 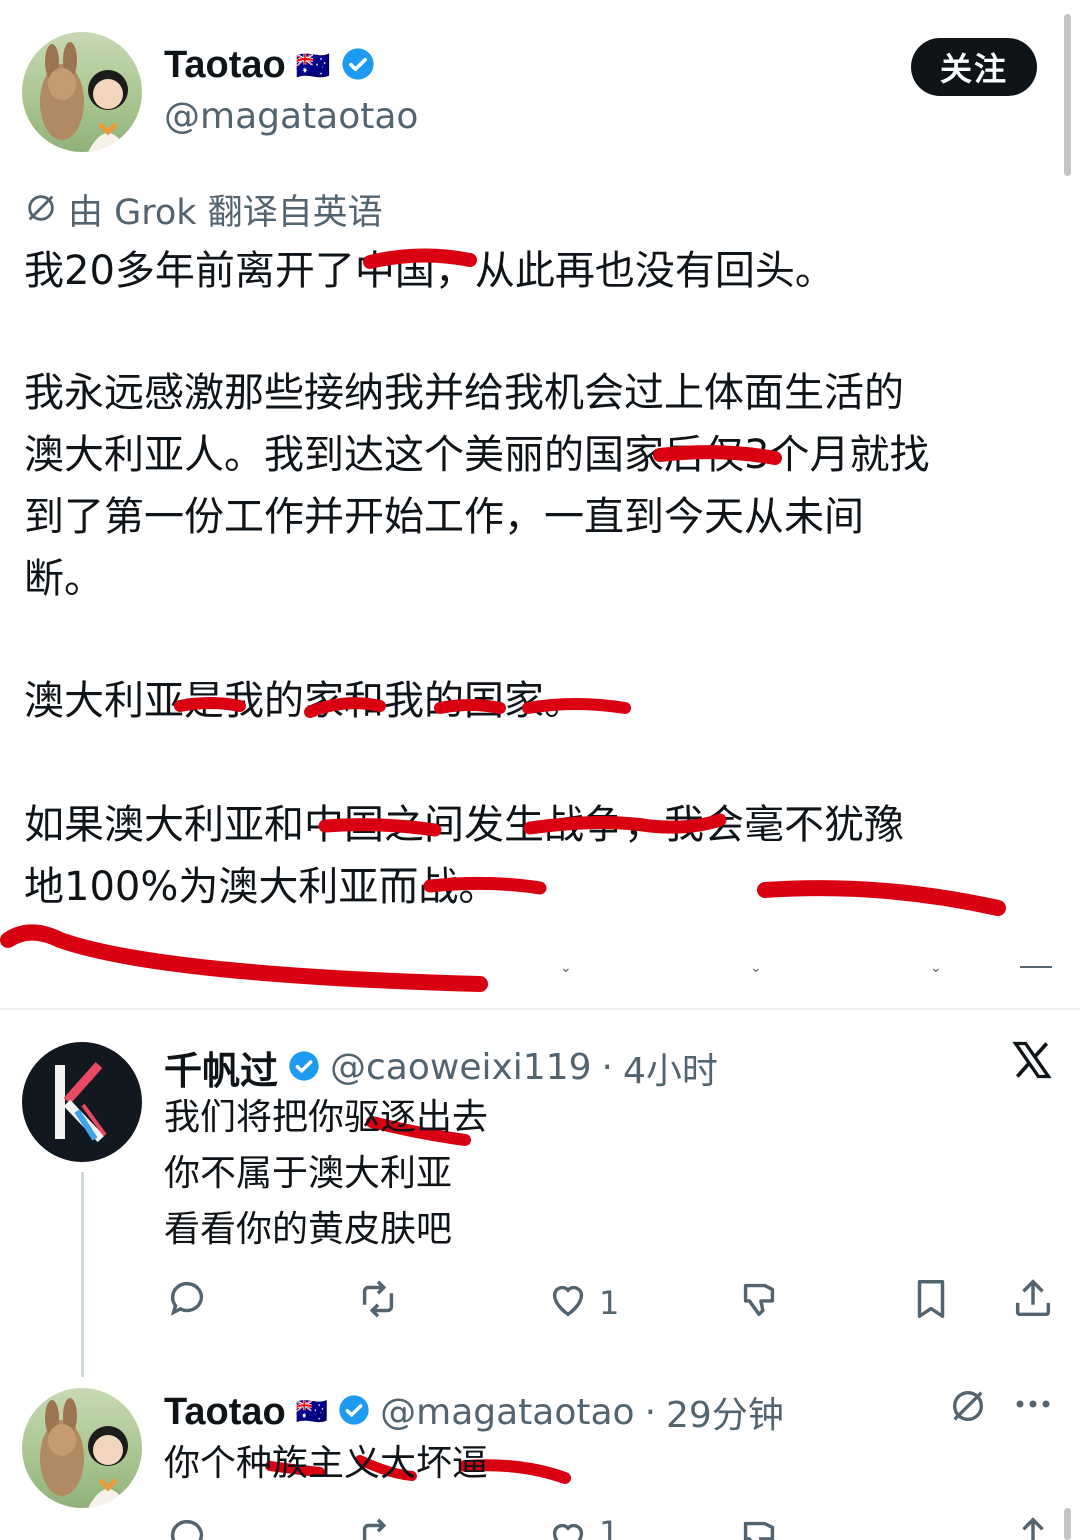 I want to click on reply1-handle: @caoweixi119, so click(x=461, y=1067).